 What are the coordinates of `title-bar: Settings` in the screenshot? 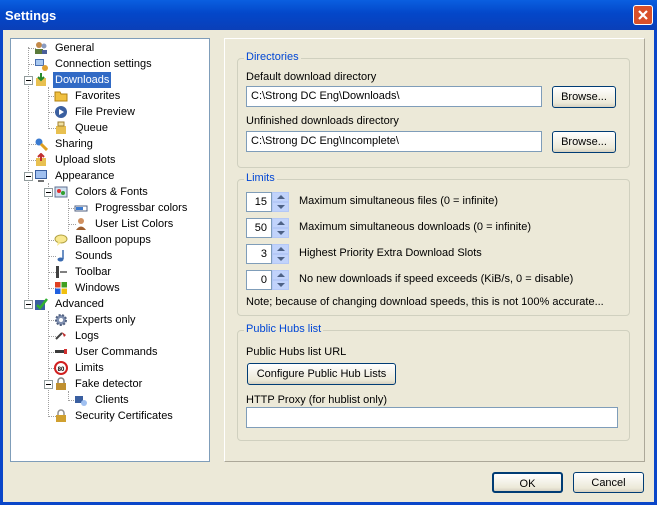 It's located at (328, 15).